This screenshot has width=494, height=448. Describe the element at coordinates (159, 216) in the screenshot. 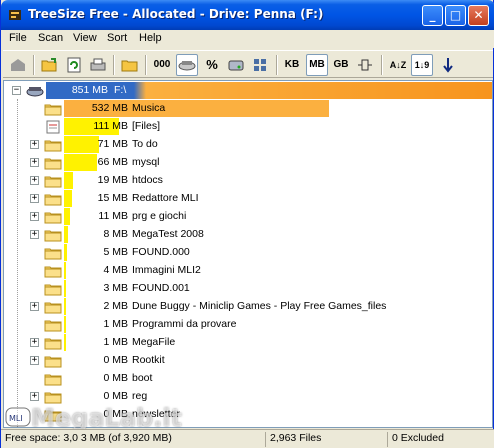

I see `item-name: prg e giochi` at that location.